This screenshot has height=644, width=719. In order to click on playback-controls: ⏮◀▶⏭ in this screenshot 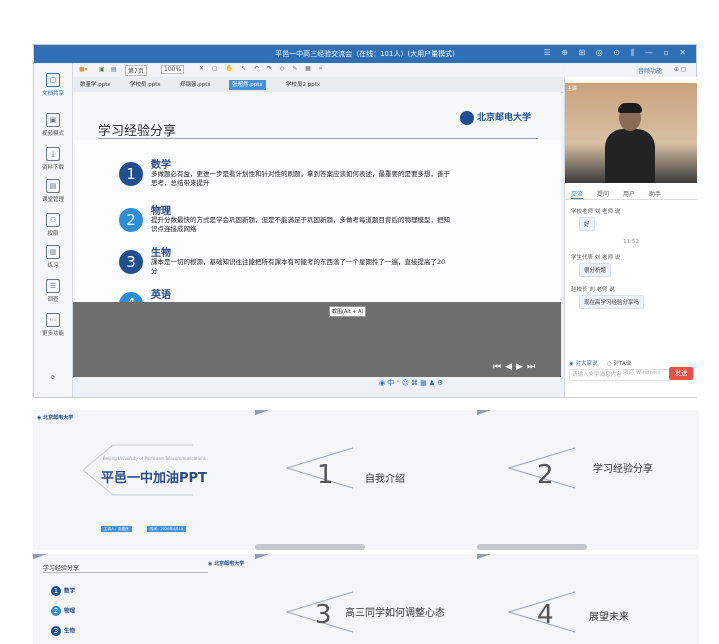, I will do `click(516, 367)`.